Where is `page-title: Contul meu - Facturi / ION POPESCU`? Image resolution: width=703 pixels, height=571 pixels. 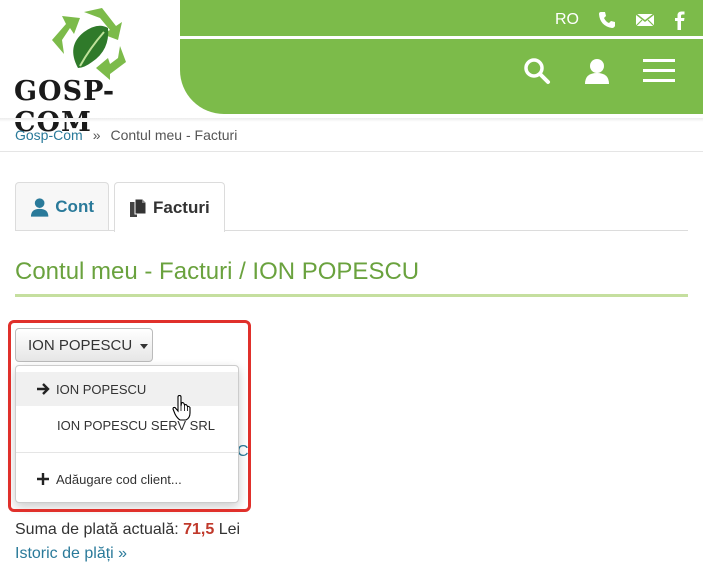 page-title: Contul meu - Facturi / ION POPESCU is located at coordinates (217, 271).